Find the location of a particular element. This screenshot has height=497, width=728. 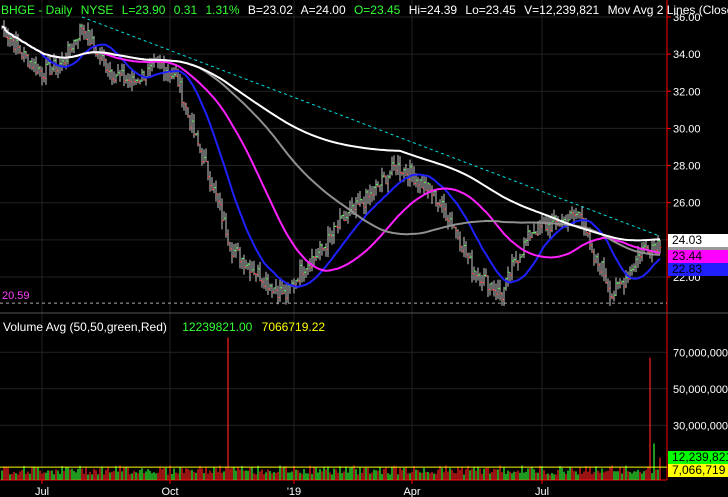

exchange: NYSE is located at coordinates (97, 10).